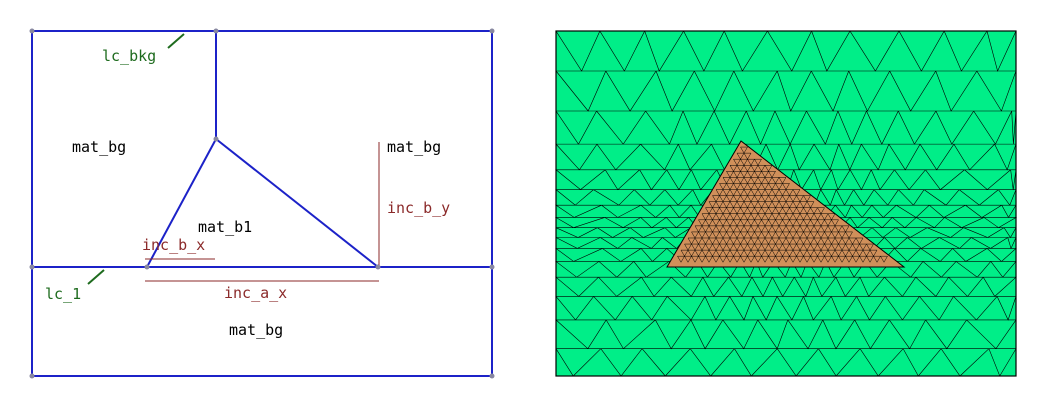 The height and width of the screenshot is (407, 1048). I want to click on label-inc-a-x: inc_a_x, so click(255, 293).